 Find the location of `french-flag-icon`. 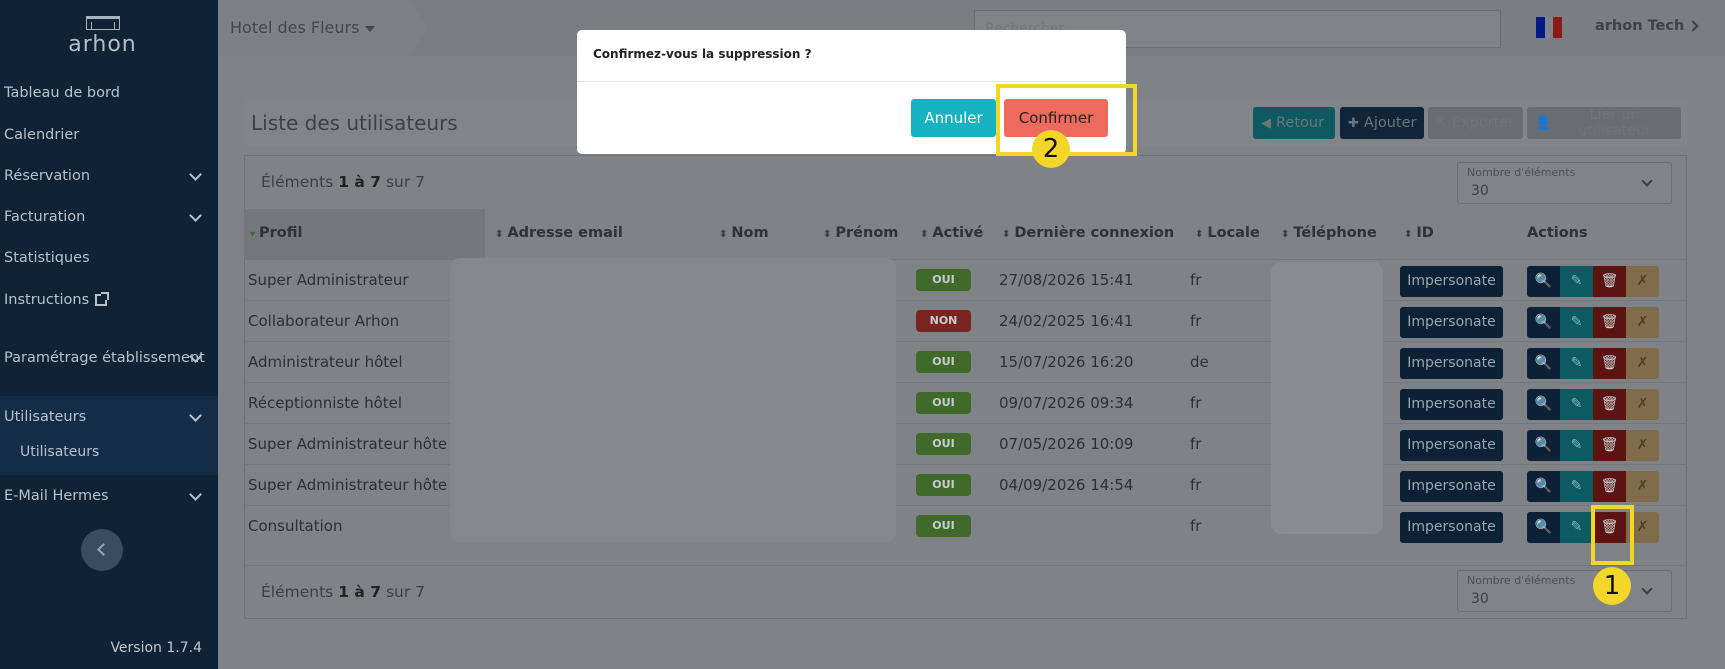

french-flag-icon is located at coordinates (1549, 27).